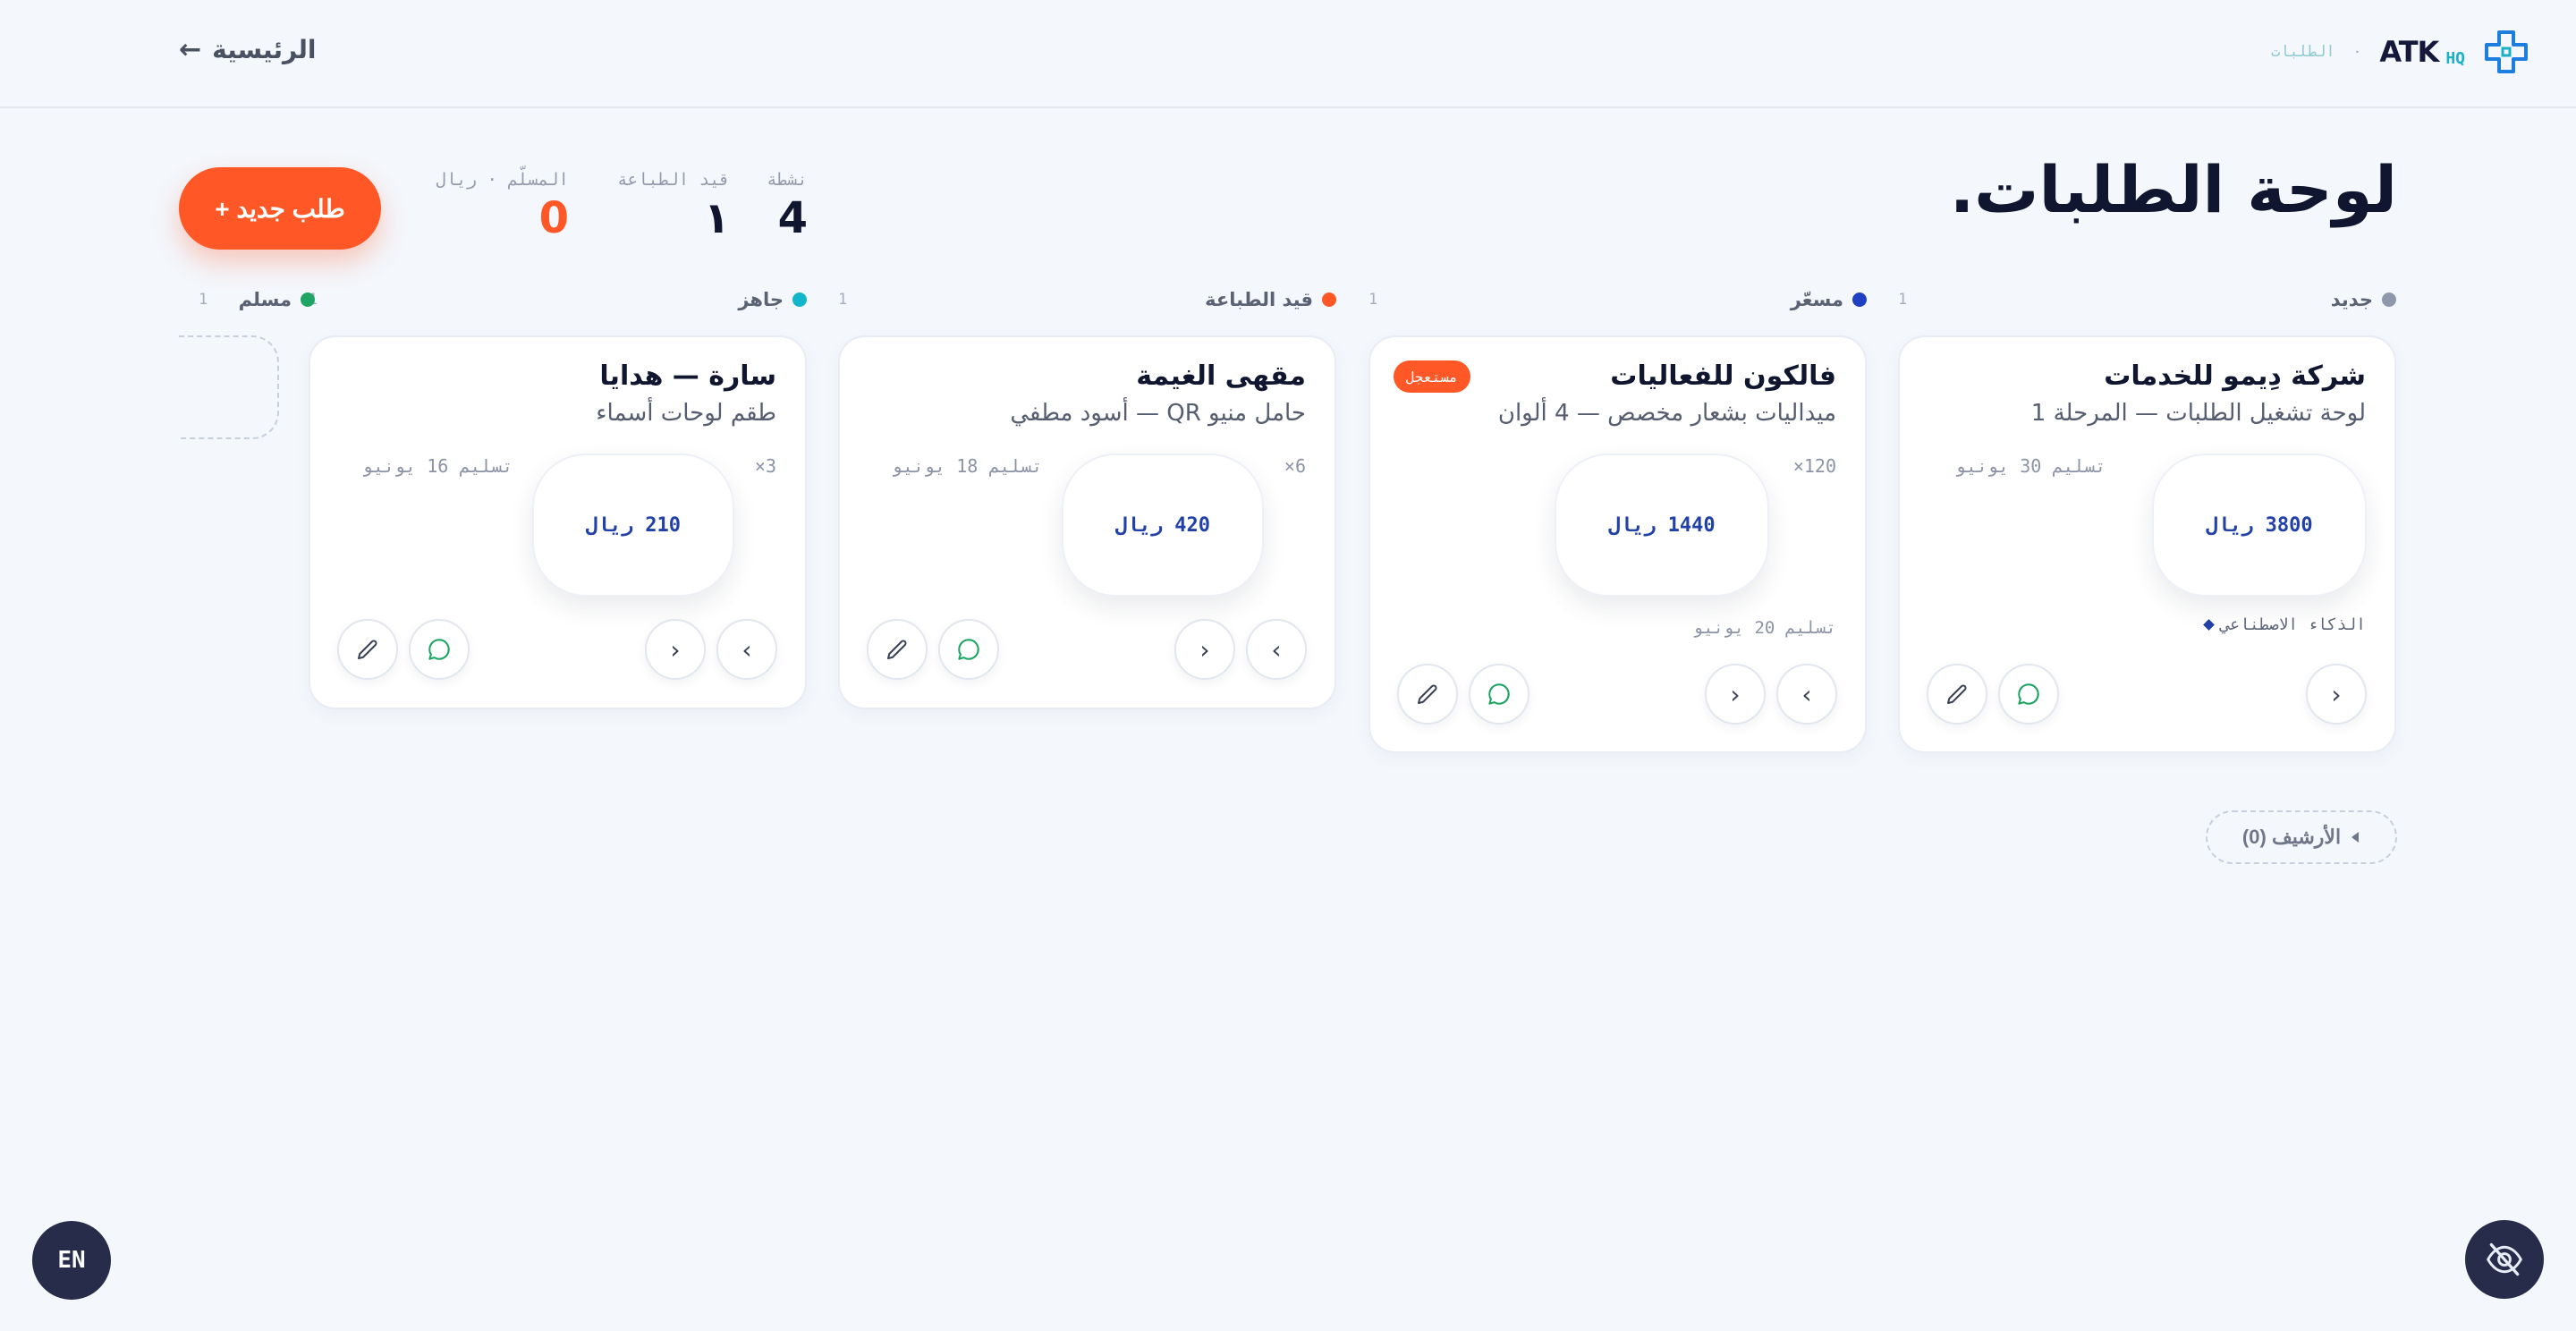 This screenshot has width=2576, height=1331. I want to click on card-subtitle: ميداليات بشعار مخصص — 4 ألوان, so click(1666, 414).